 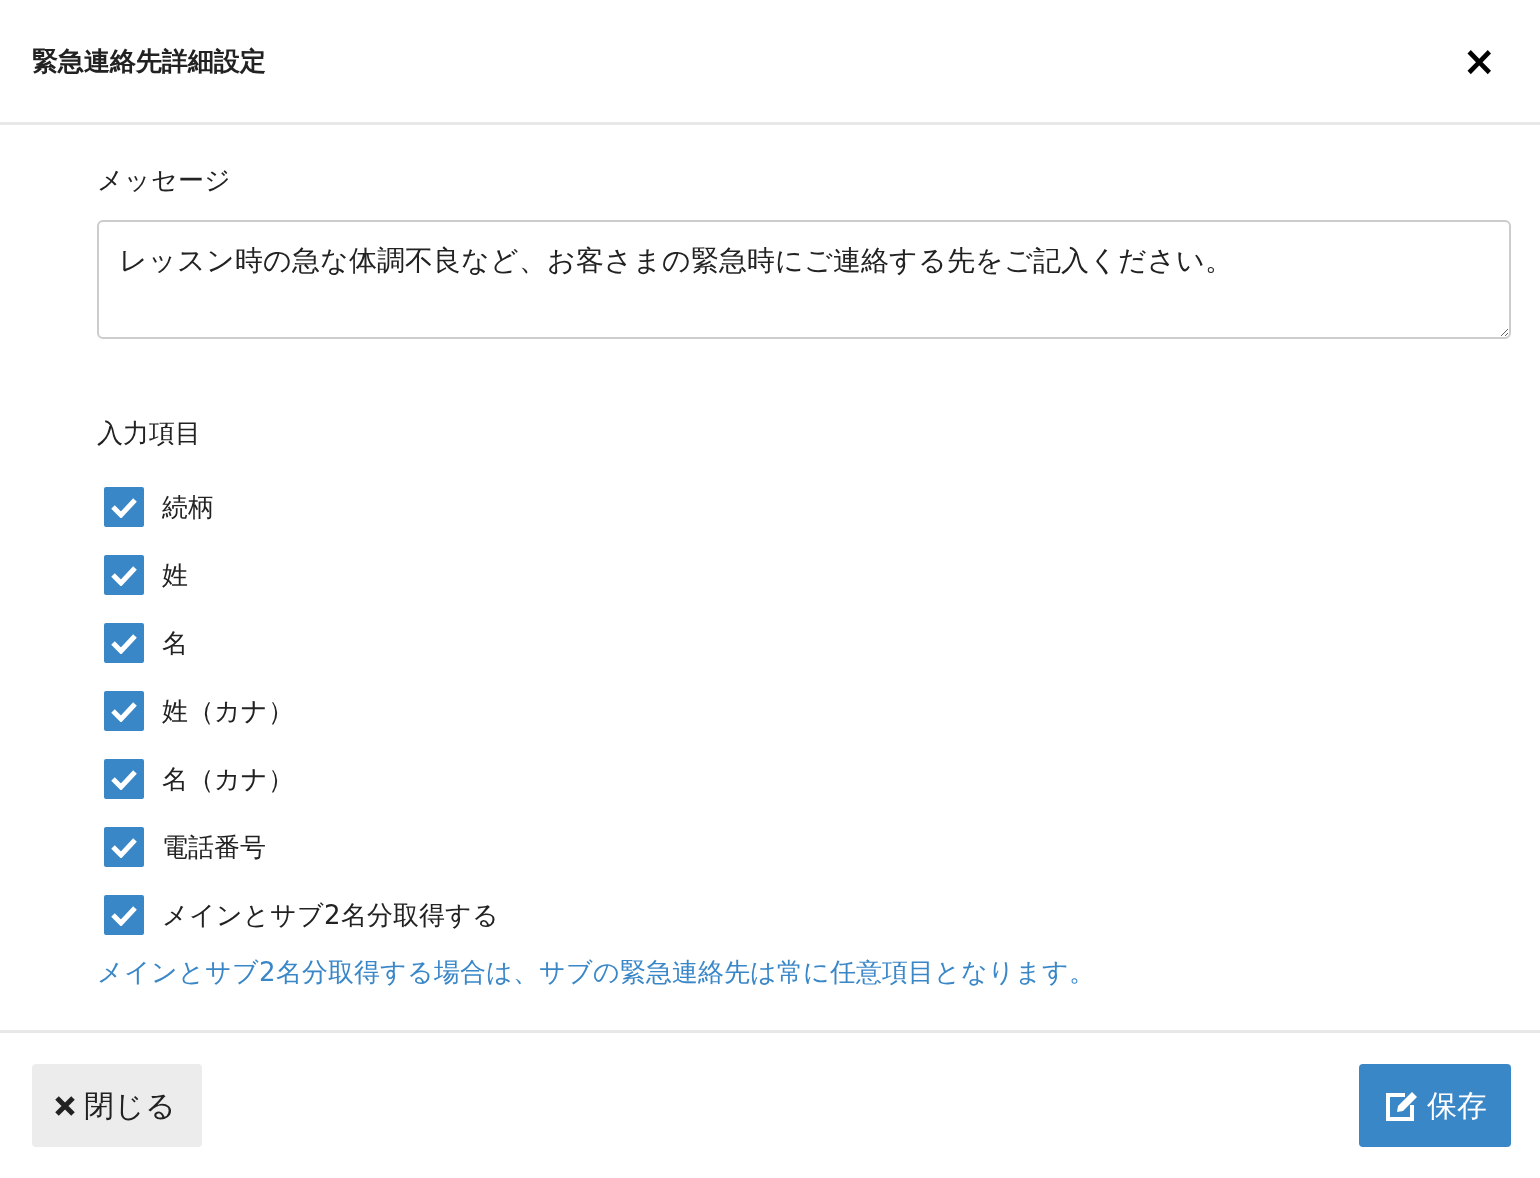 What do you see at coordinates (164, 180) in the screenshot?
I see `field-label: メッセージ` at bounding box center [164, 180].